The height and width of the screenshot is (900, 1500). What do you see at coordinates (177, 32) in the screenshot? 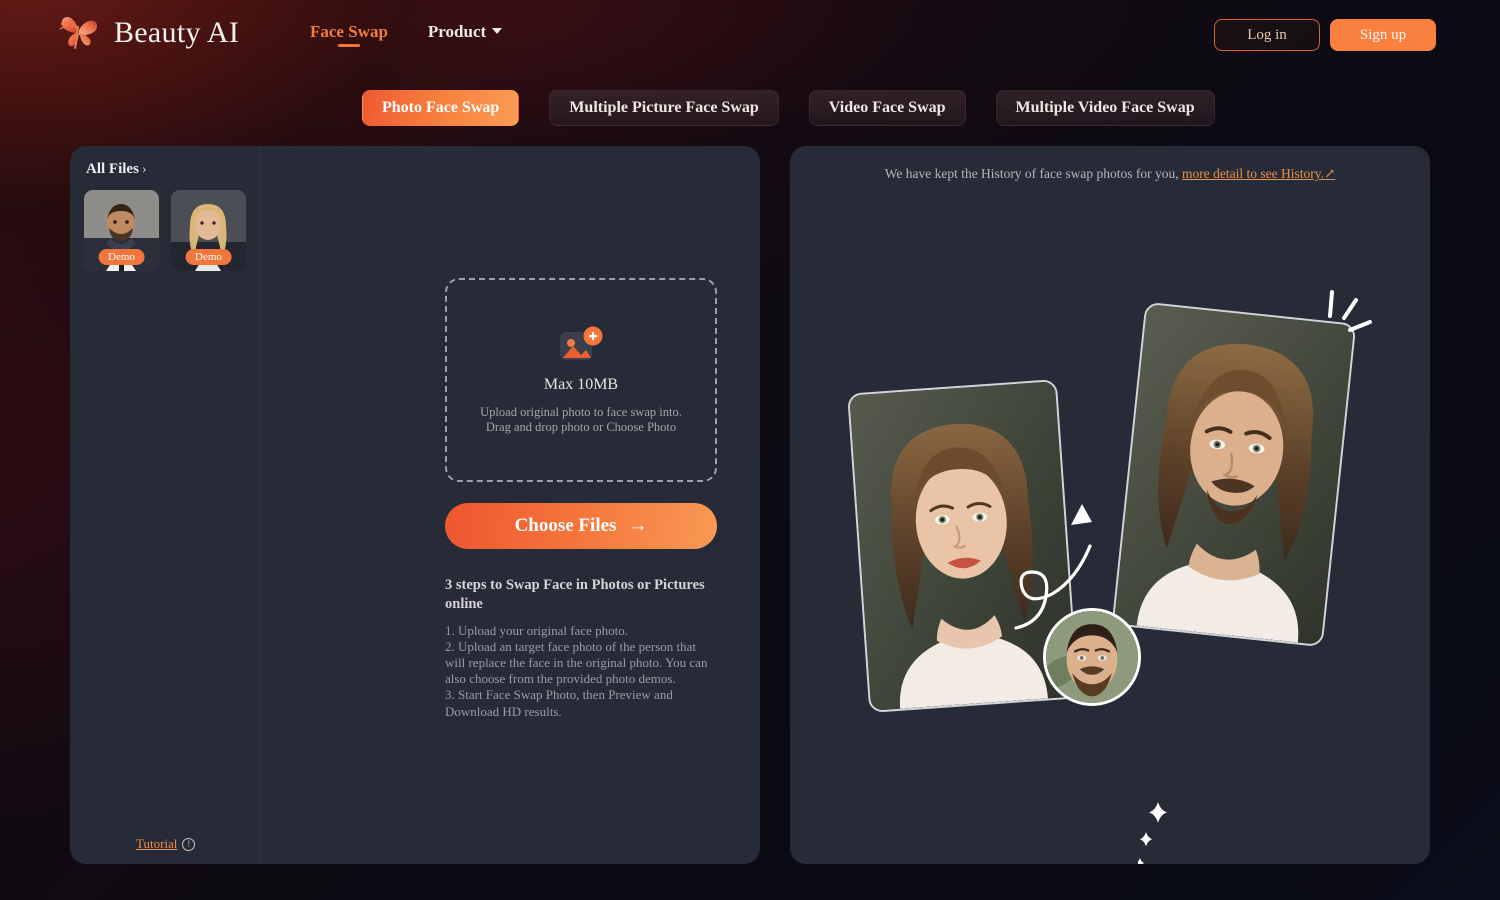
I see `brand-name: Beauty AI` at bounding box center [177, 32].